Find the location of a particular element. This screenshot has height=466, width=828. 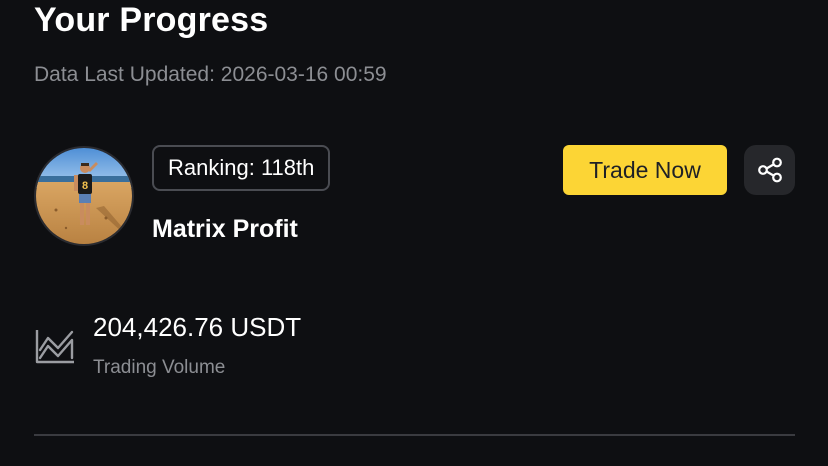

avatar: 8 is located at coordinates (84, 196).